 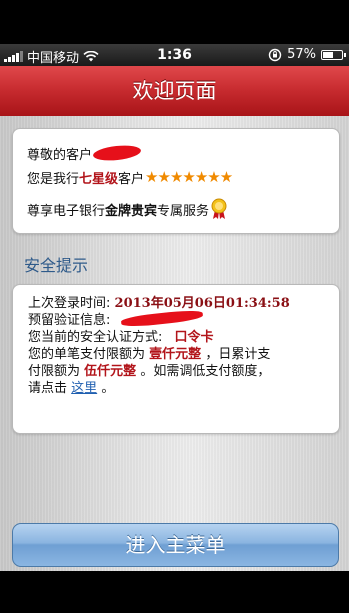 I want to click on service-row: 尊享电子银行 金牌贵宾 专属服务, so click(x=183, y=209).